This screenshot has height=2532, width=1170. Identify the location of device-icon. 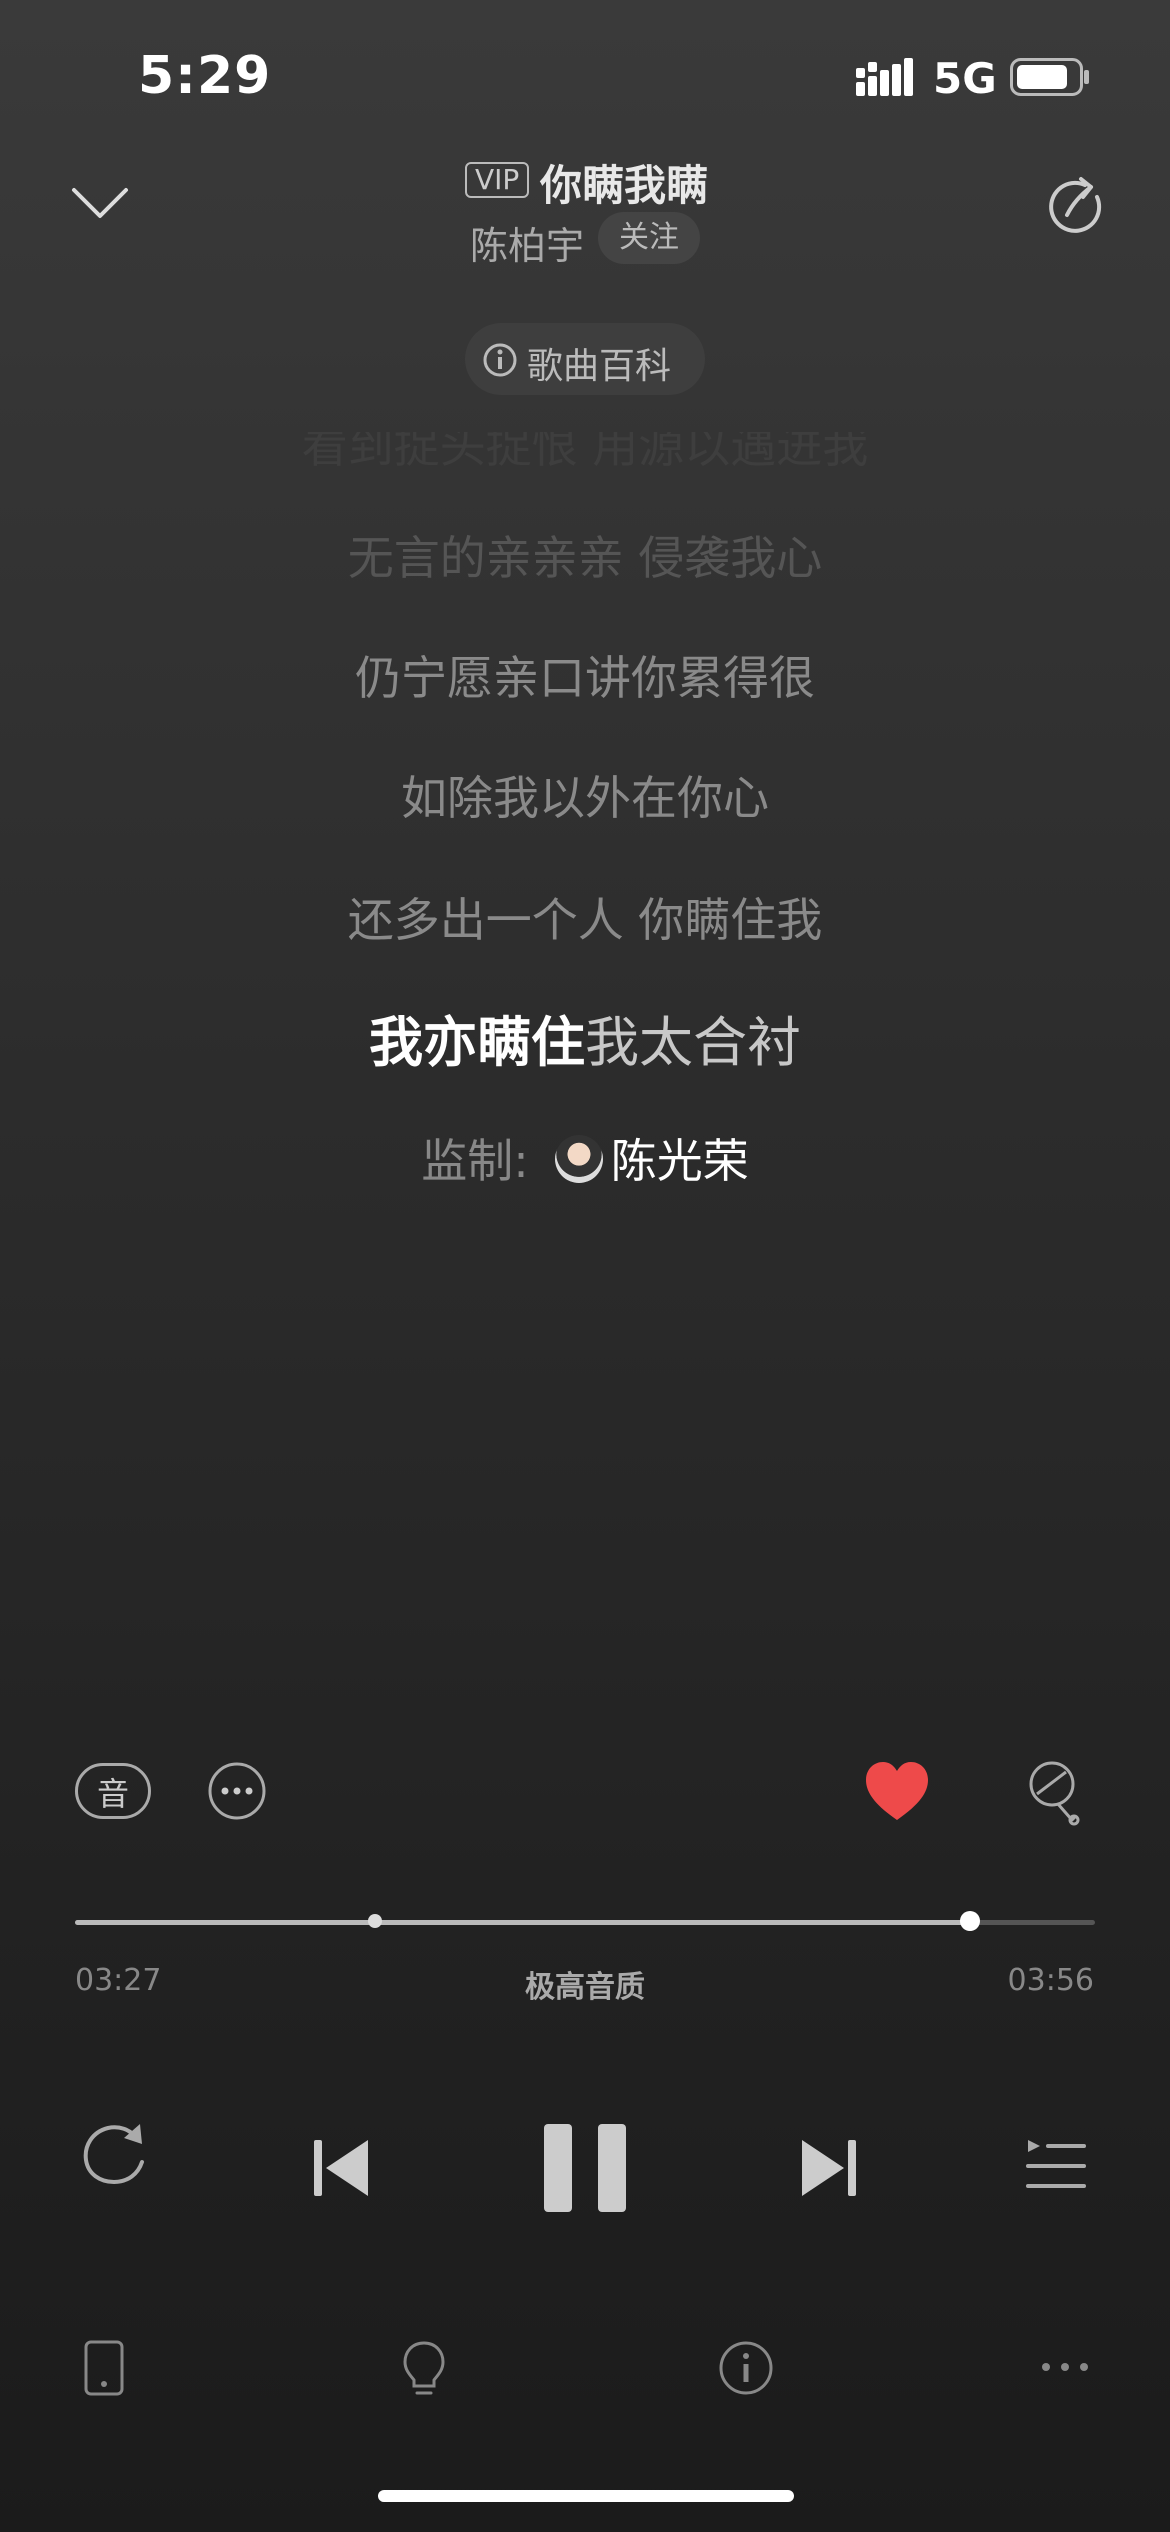
(104, 2368).